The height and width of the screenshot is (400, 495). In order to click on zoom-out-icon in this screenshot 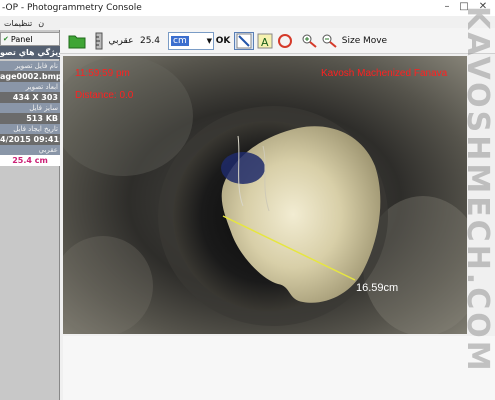, I will do `click(329, 41)`.